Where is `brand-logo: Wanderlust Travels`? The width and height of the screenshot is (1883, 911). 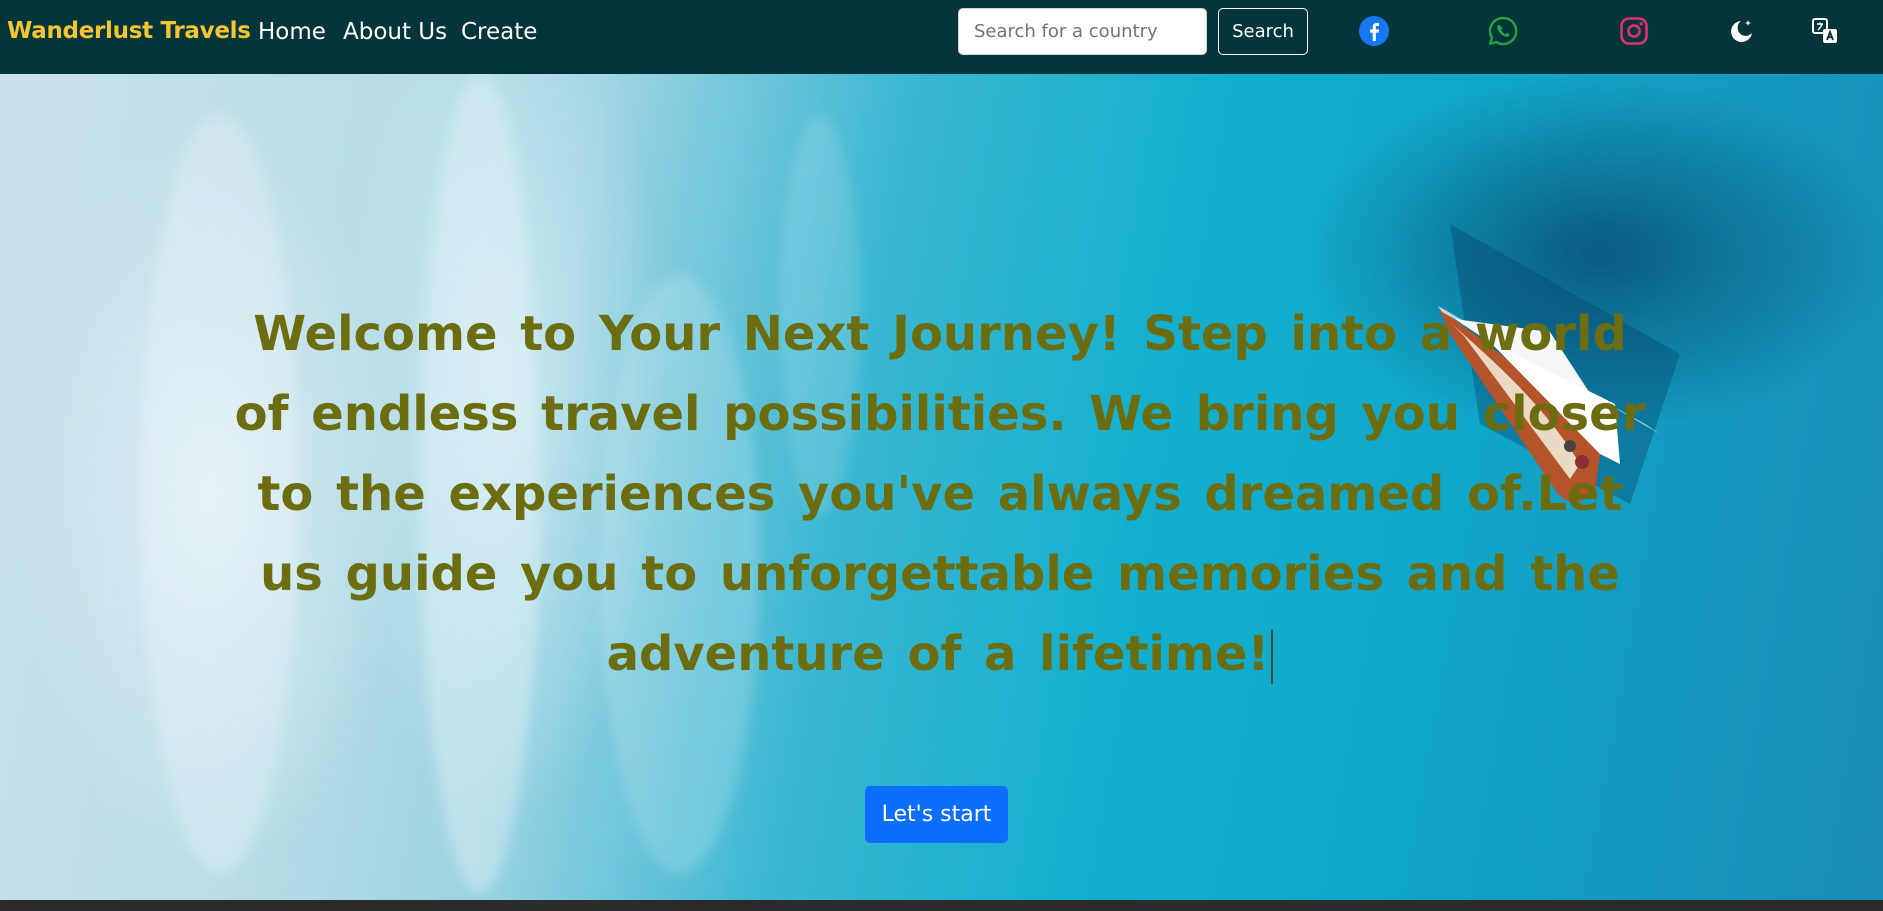
brand-logo: Wanderlust Travels is located at coordinates (129, 31).